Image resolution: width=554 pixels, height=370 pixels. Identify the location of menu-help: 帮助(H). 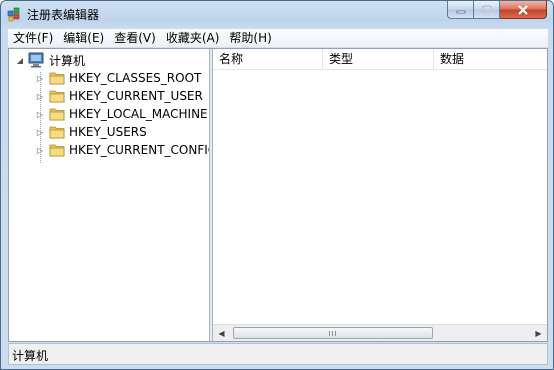
(250, 38).